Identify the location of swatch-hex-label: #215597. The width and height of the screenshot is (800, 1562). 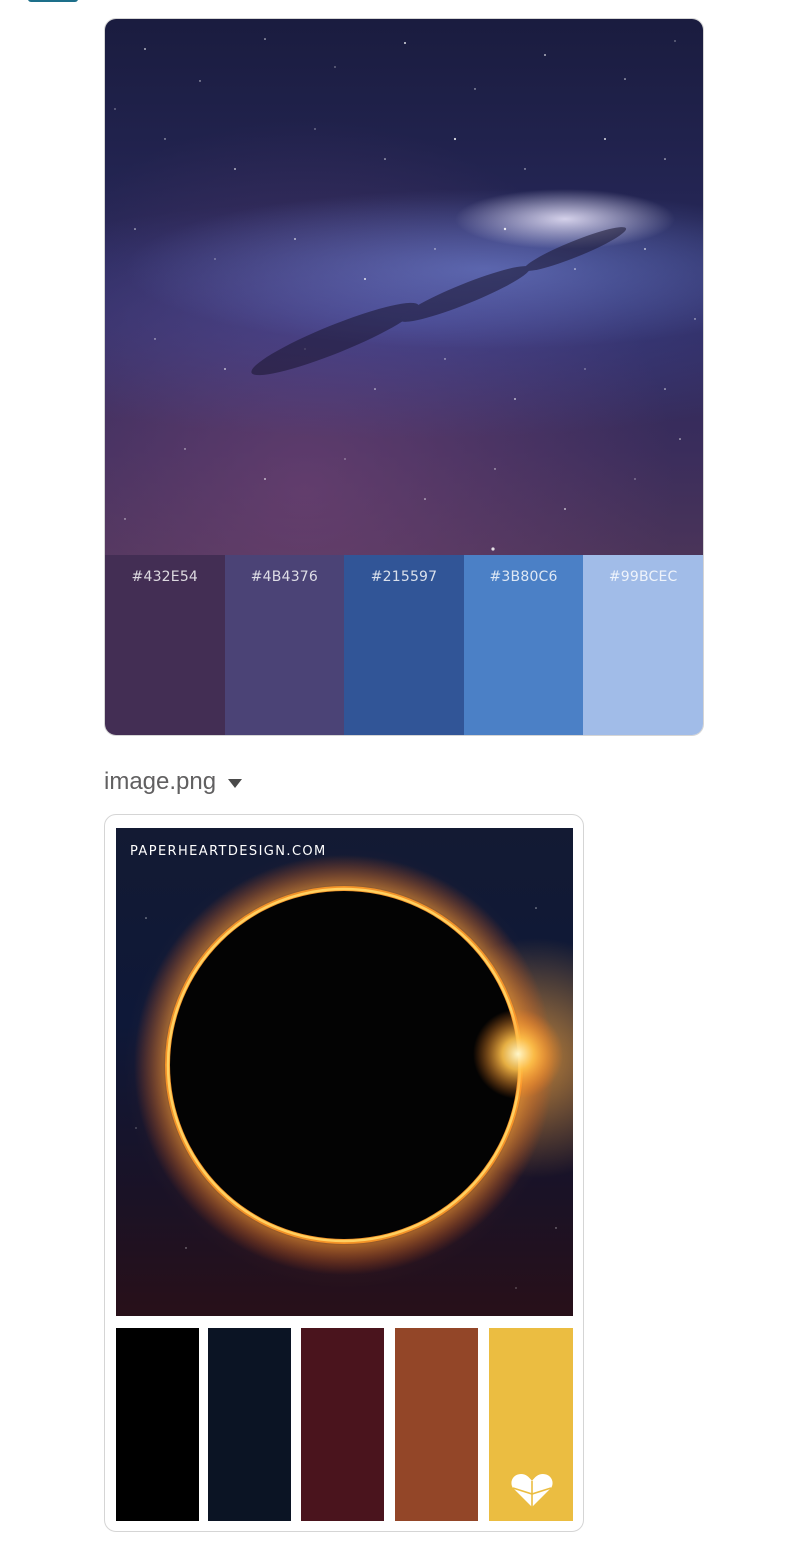
(404, 577).